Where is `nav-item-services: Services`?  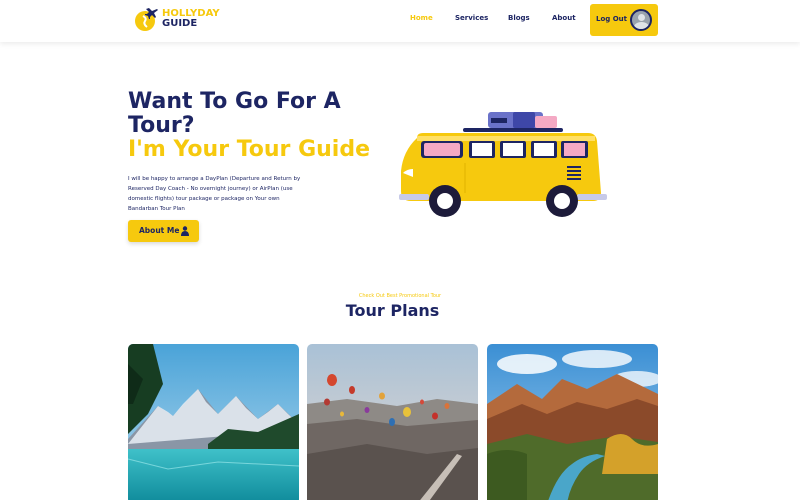
nav-item-services: Services is located at coordinates (471, 18).